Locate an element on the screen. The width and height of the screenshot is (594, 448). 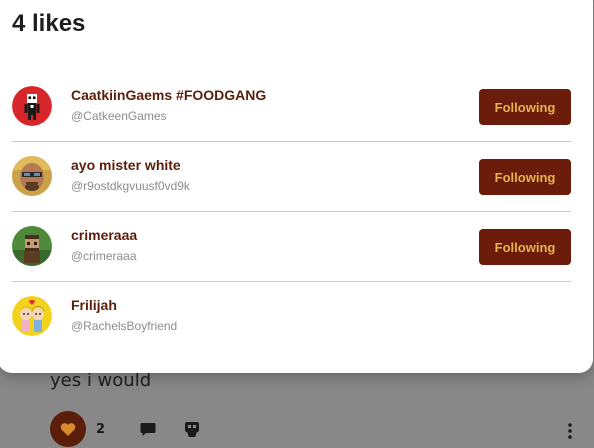
red-character-avatar-icon is located at coordinates (32, 106).